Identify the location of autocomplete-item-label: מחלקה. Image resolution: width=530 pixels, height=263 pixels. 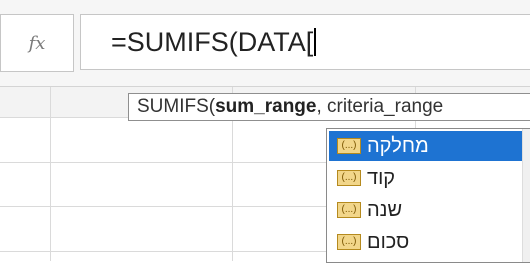
(398, 145).